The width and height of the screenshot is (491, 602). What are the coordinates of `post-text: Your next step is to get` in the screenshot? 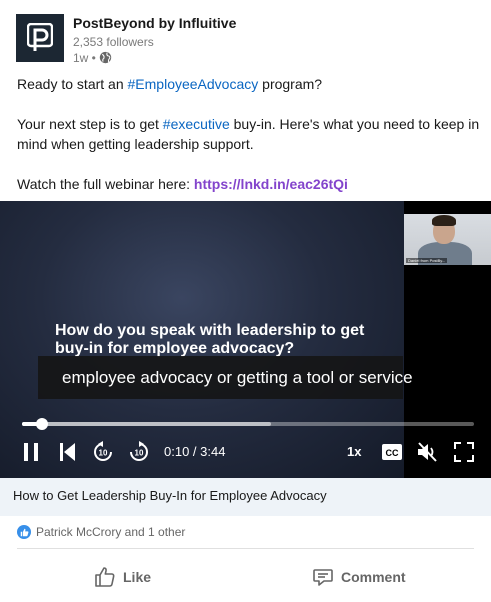 It's located at (90, 124).